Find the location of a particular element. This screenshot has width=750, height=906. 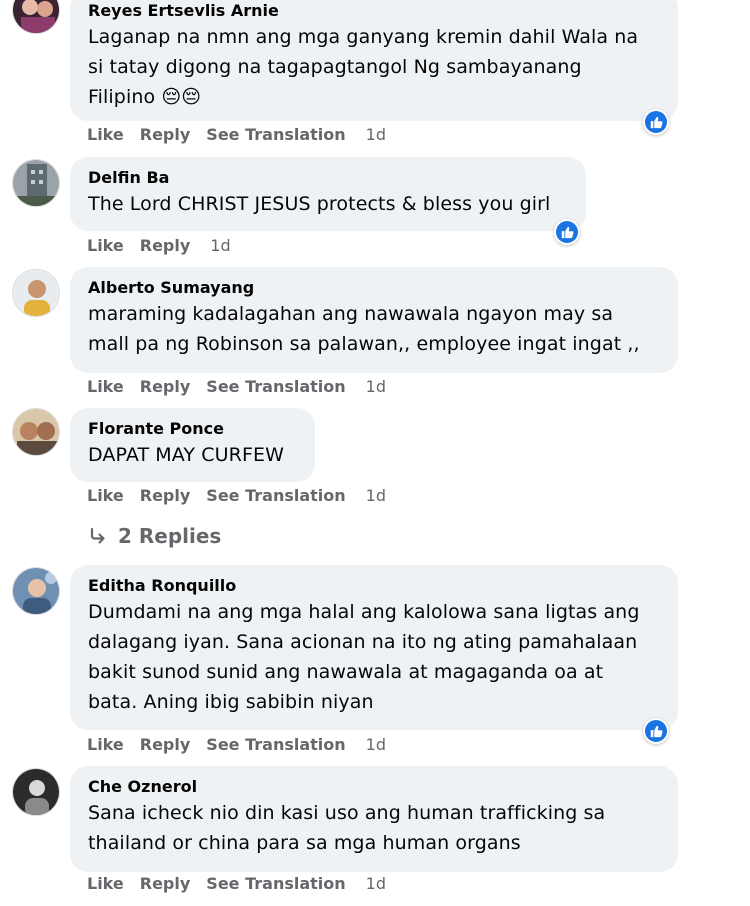

replies-count: 2 Replies is located at coordinates (169, 536).